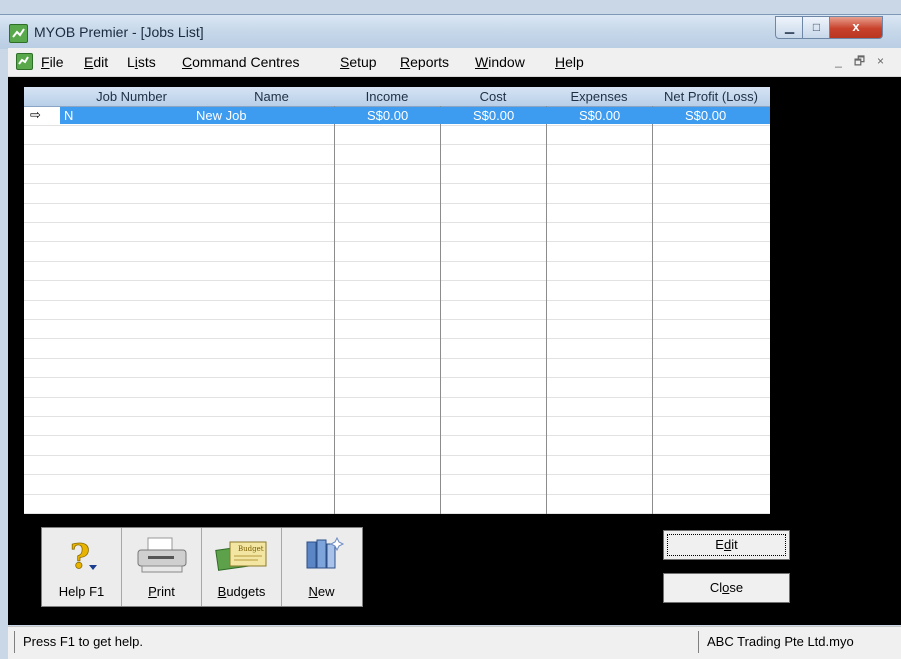  I want to click on mdi-minimize-button: _, so click(838, 61).